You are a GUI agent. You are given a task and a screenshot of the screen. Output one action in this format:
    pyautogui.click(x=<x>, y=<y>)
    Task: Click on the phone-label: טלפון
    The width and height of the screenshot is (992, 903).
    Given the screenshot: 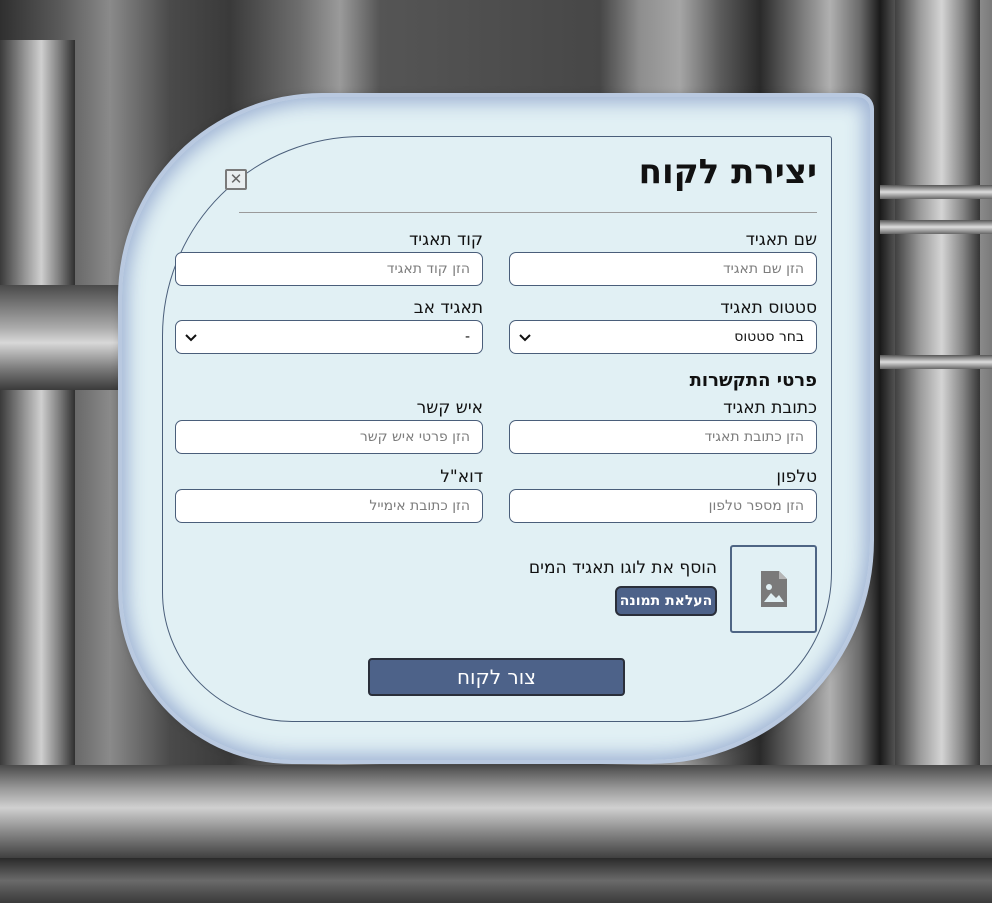 What is the action you would take?
    pyautogui.click(x=796, y=477)
    